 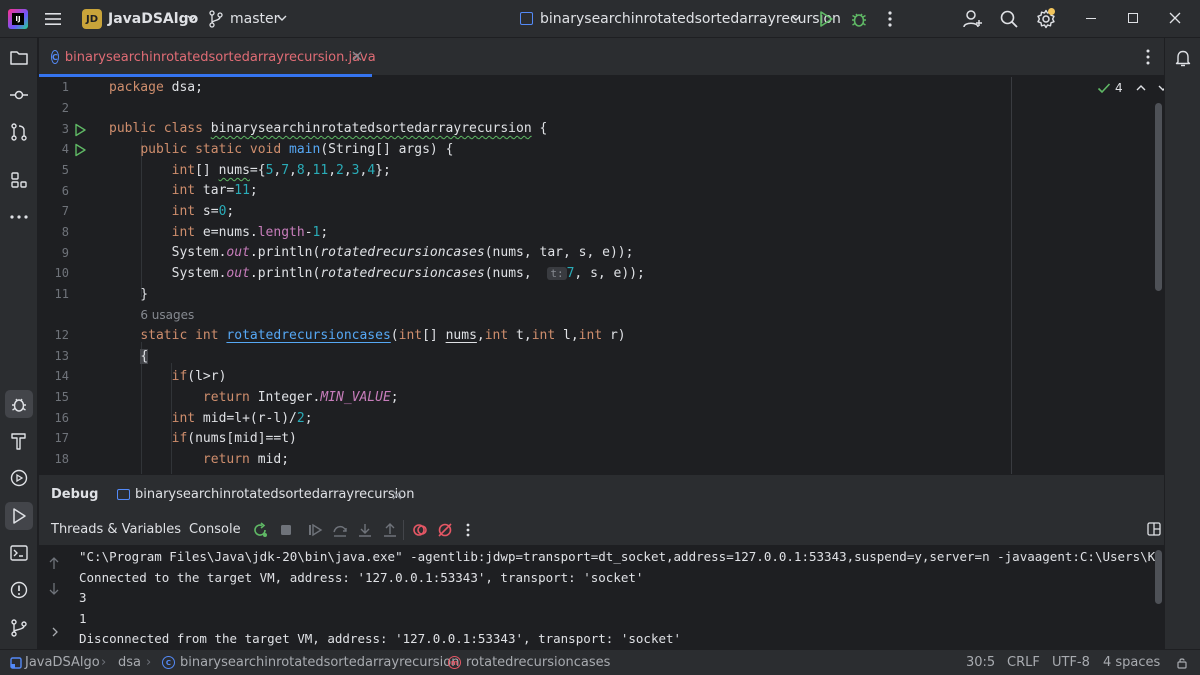 I want to click on mute-breakpoints-icon, so click(x=445, y=532).